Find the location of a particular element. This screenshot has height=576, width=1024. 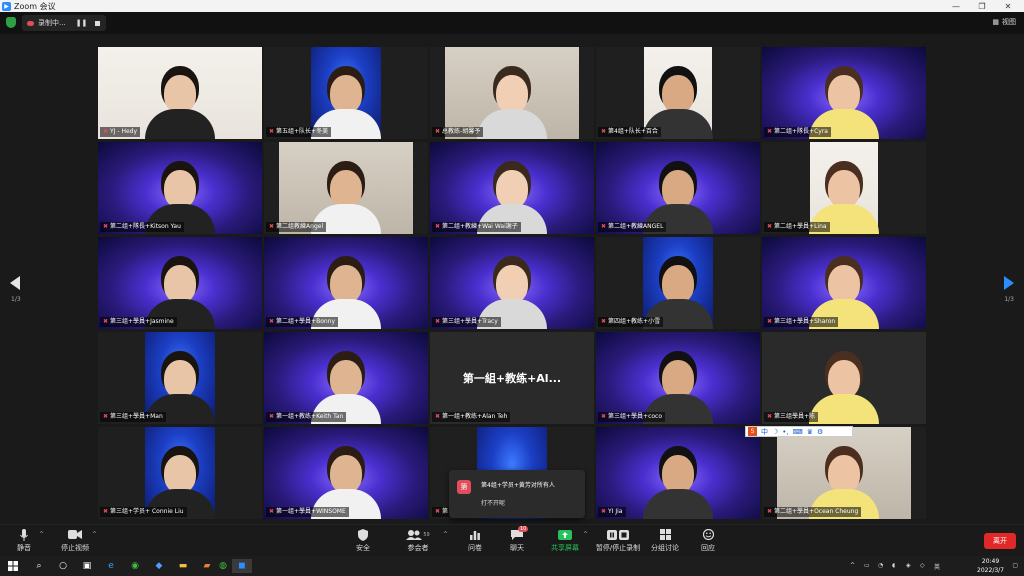

participant-name-text: 第三组+學員+coco is located at coordinates (635, 416).